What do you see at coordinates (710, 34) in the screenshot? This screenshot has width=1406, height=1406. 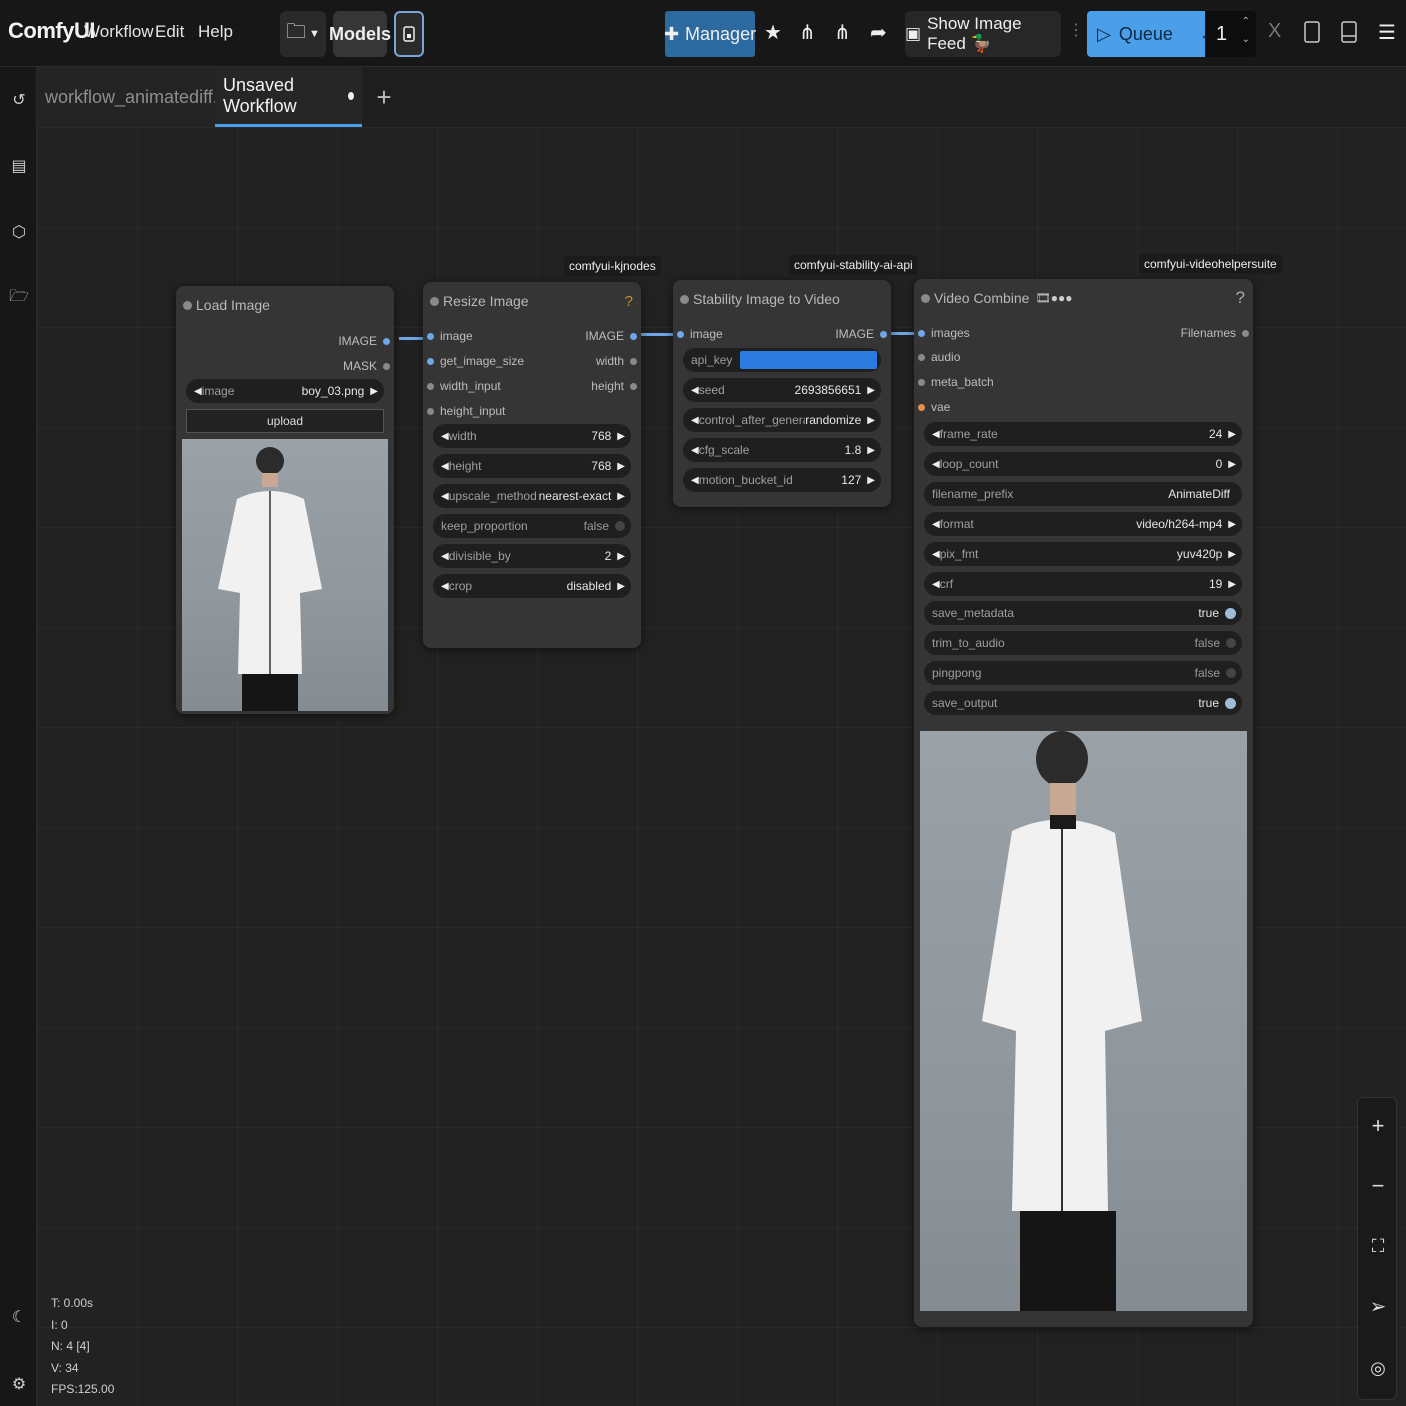 I see `manager-button: ✚ Manager` at bounding box center [710, 34].